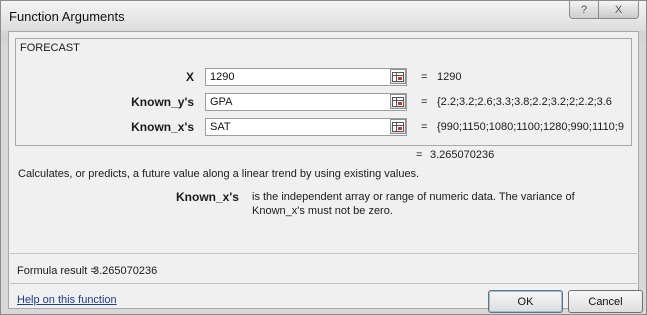  I want to click on title-bar: Function Arguments ? X, so click(323, 16).